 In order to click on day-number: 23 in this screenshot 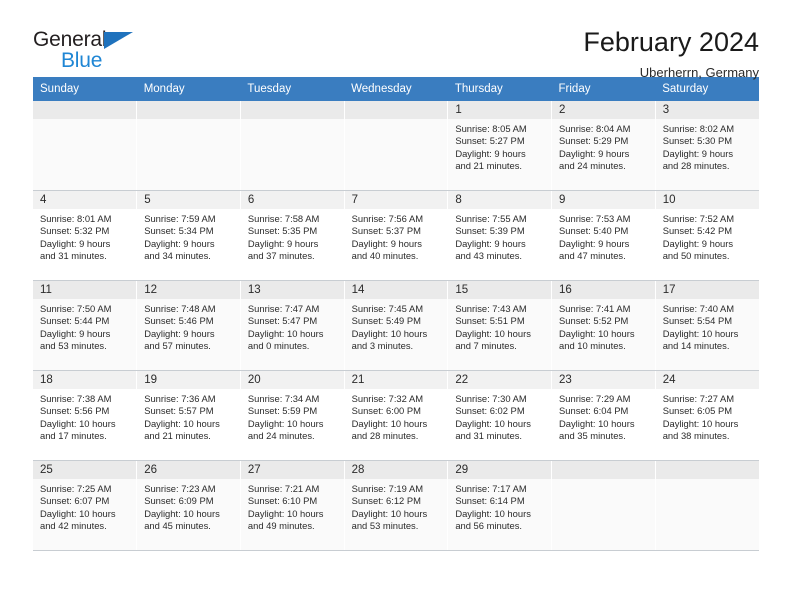, I will do `click(603, 380)`.